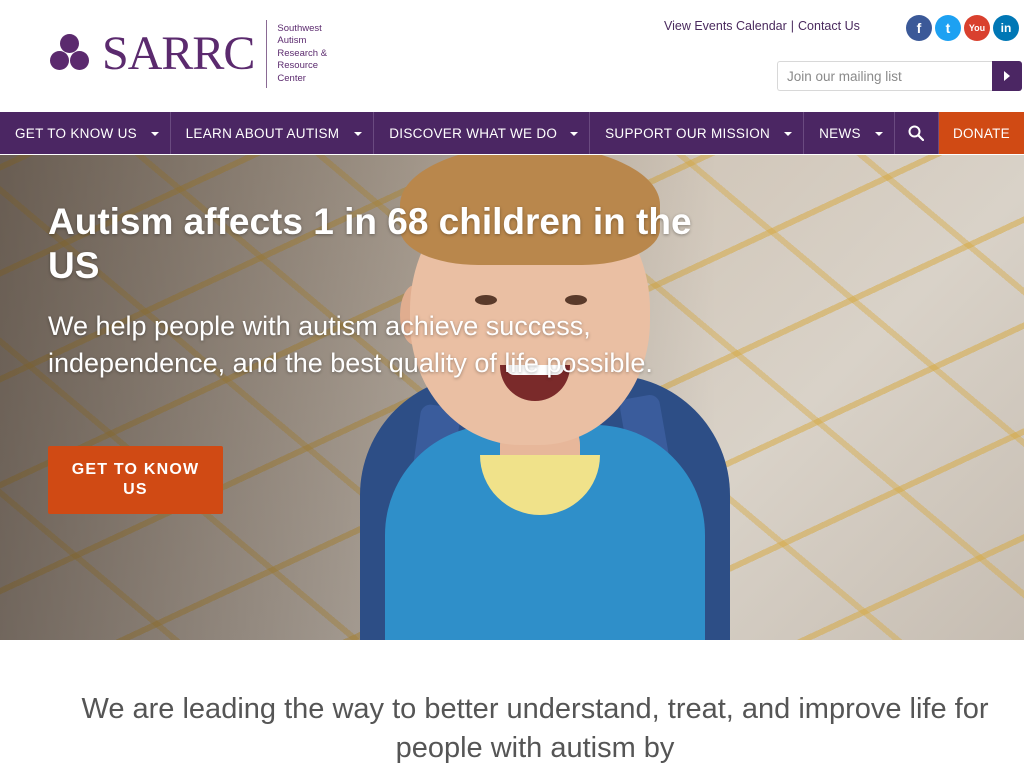  I want to click on nav-item-label: DISCOVER WHAT WE DO, so click(473, 133).